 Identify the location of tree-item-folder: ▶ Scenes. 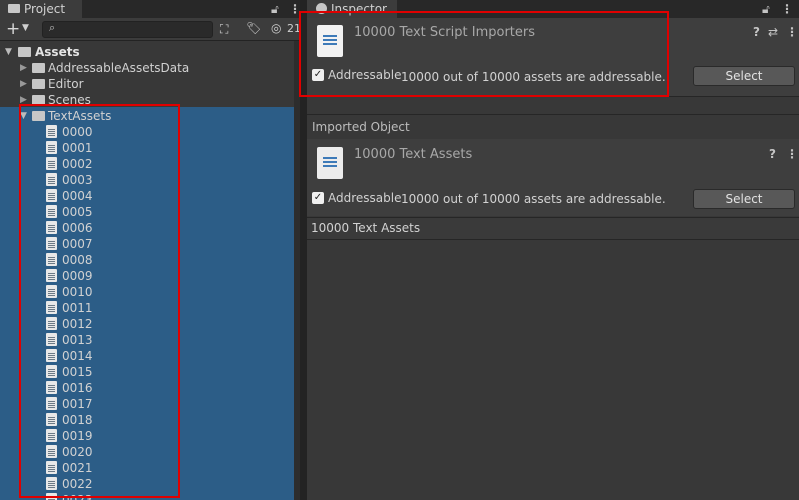
(147, 100).